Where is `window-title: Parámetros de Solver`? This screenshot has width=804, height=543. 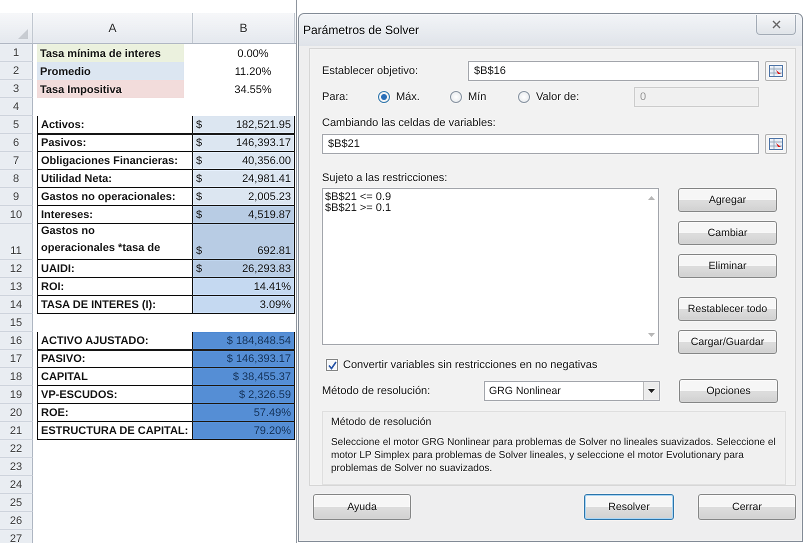 window-title: Parámetros de Solver is located at coordinates (361, 30).